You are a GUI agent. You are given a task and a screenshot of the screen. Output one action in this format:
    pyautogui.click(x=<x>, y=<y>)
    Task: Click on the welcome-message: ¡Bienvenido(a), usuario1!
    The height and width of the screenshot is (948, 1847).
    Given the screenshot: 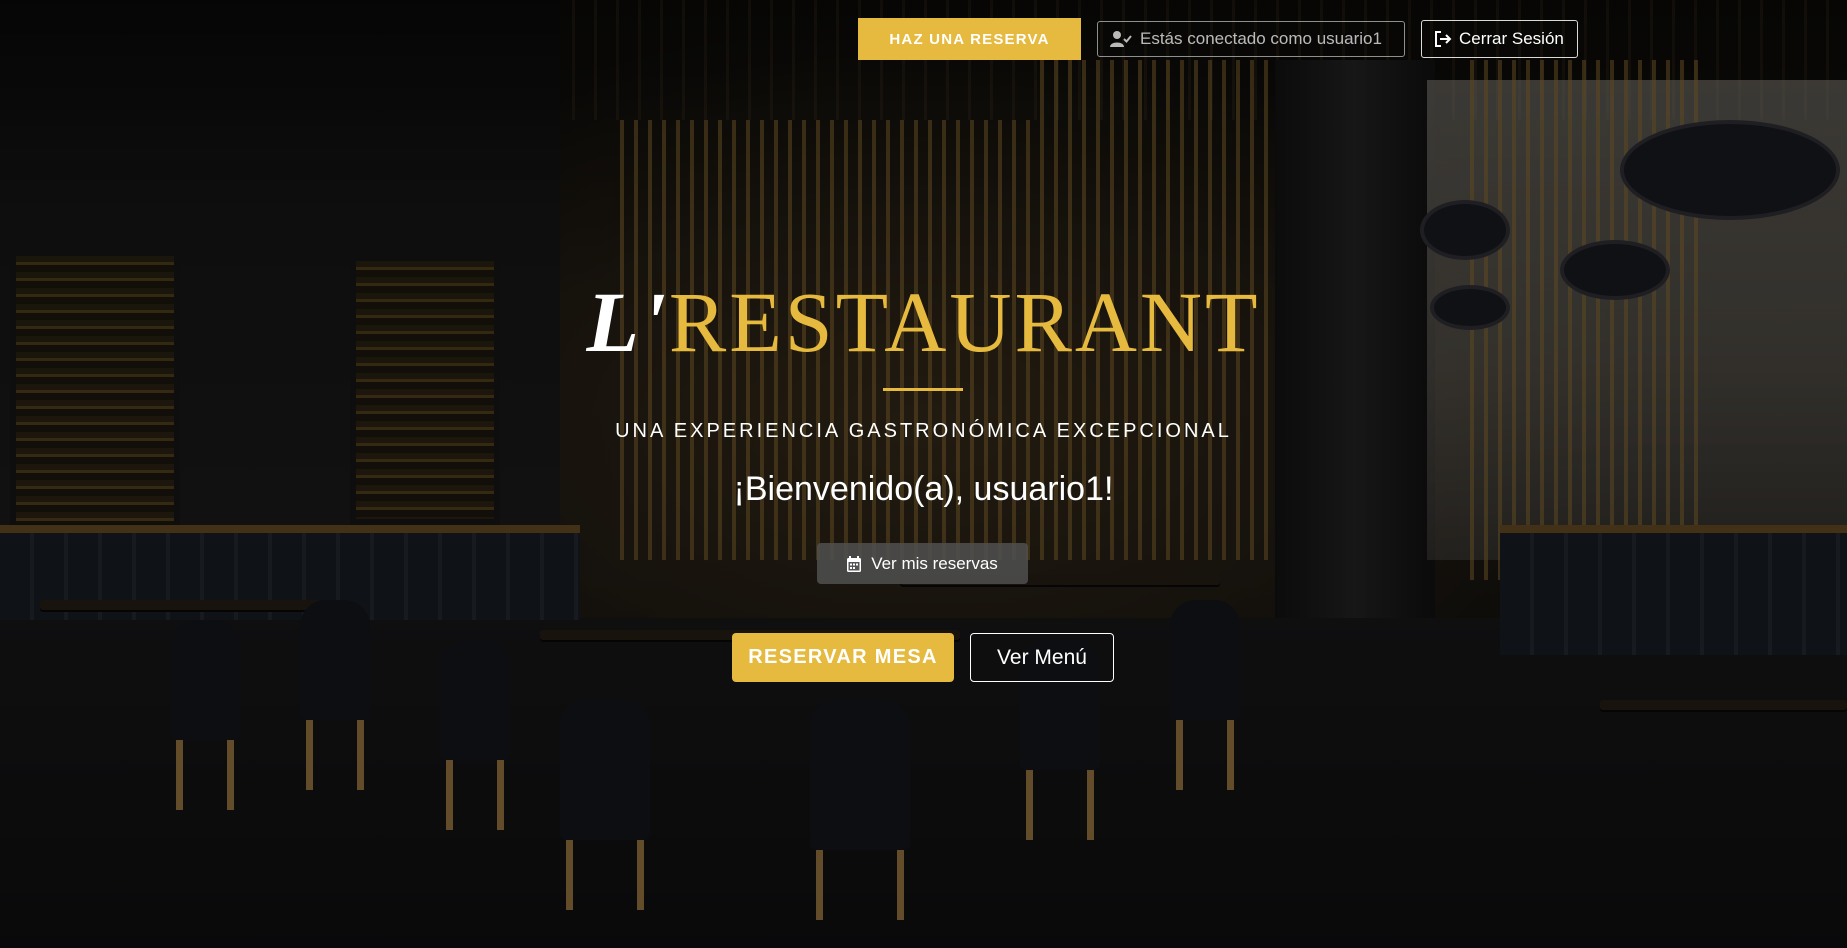 What is the action you would take?
    pyautogui.click(x=923, y=489)
    